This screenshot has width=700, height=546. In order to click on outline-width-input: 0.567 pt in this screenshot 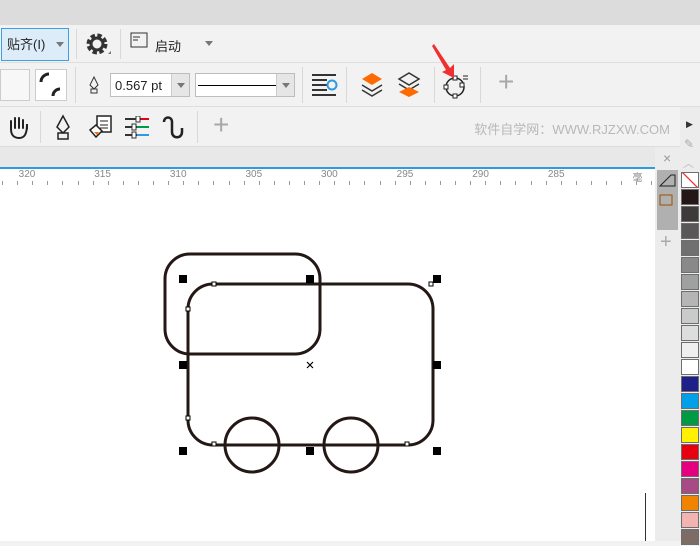, I will do `click(150, 85)`.